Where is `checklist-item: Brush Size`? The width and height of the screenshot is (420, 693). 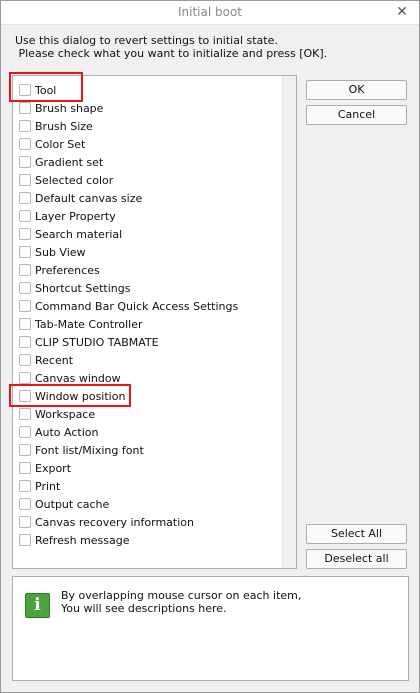 checklist-item: Brush Size is located at coordinates (128, 126).